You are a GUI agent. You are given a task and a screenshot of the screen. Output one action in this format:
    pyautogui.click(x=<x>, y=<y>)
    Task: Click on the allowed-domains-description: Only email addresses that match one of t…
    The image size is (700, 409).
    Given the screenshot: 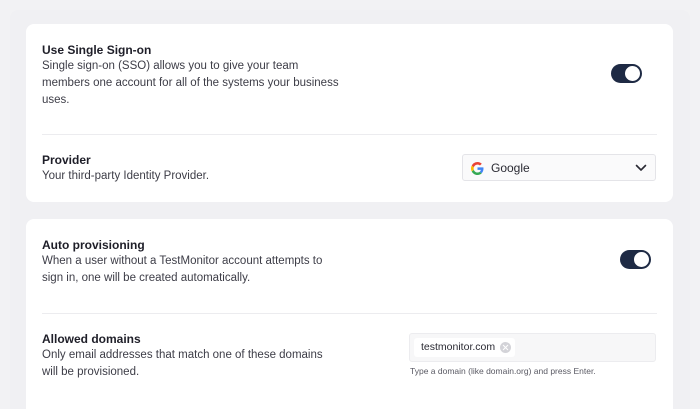 What is the action you would take?
    pyautogui.click(x=182, y=363)
    